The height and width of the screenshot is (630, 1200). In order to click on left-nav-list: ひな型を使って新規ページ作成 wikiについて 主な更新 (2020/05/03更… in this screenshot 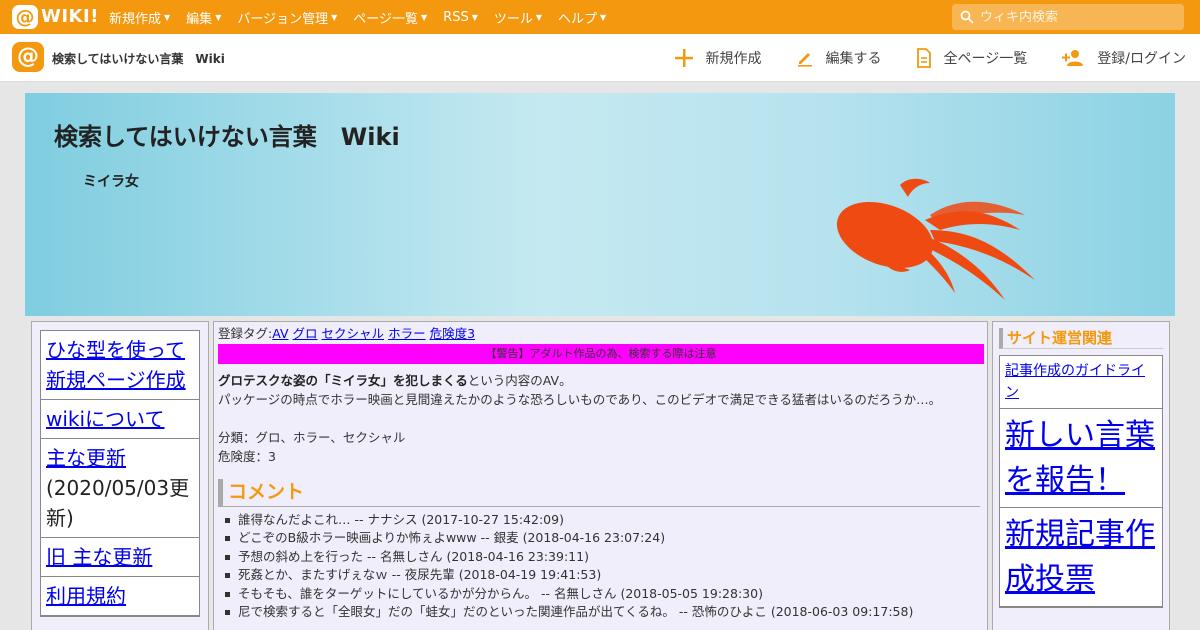, I will do `click(120, 473)`.